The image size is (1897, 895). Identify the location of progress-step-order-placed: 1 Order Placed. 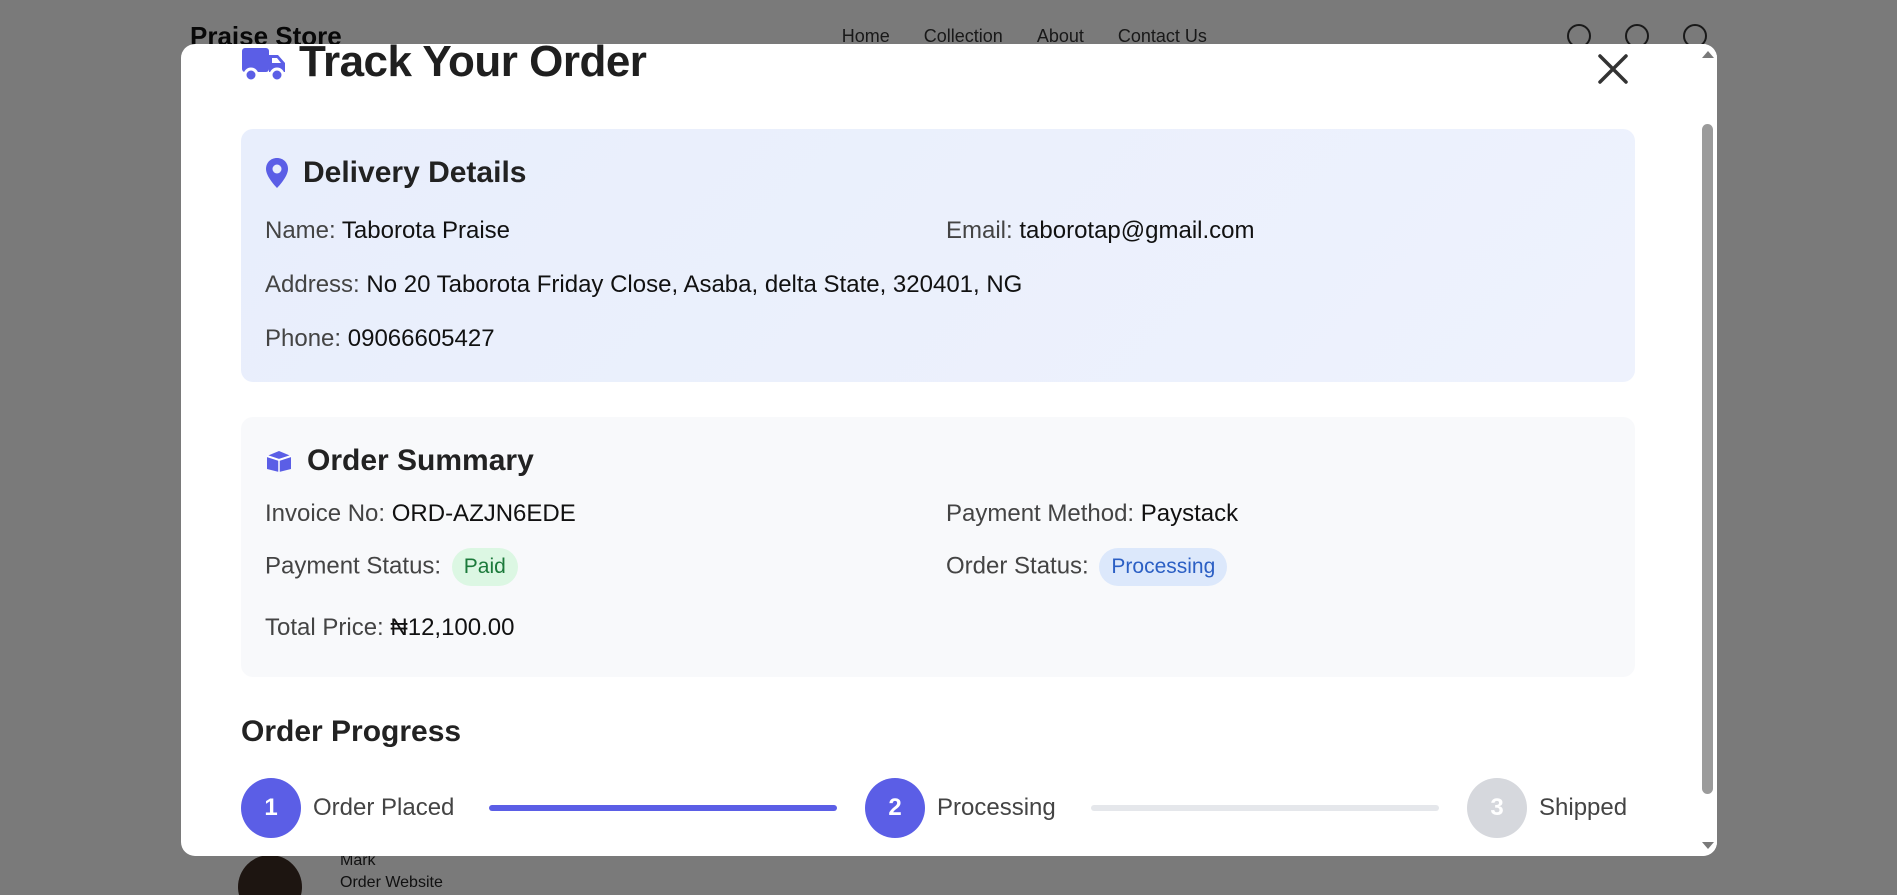
(347, 808).